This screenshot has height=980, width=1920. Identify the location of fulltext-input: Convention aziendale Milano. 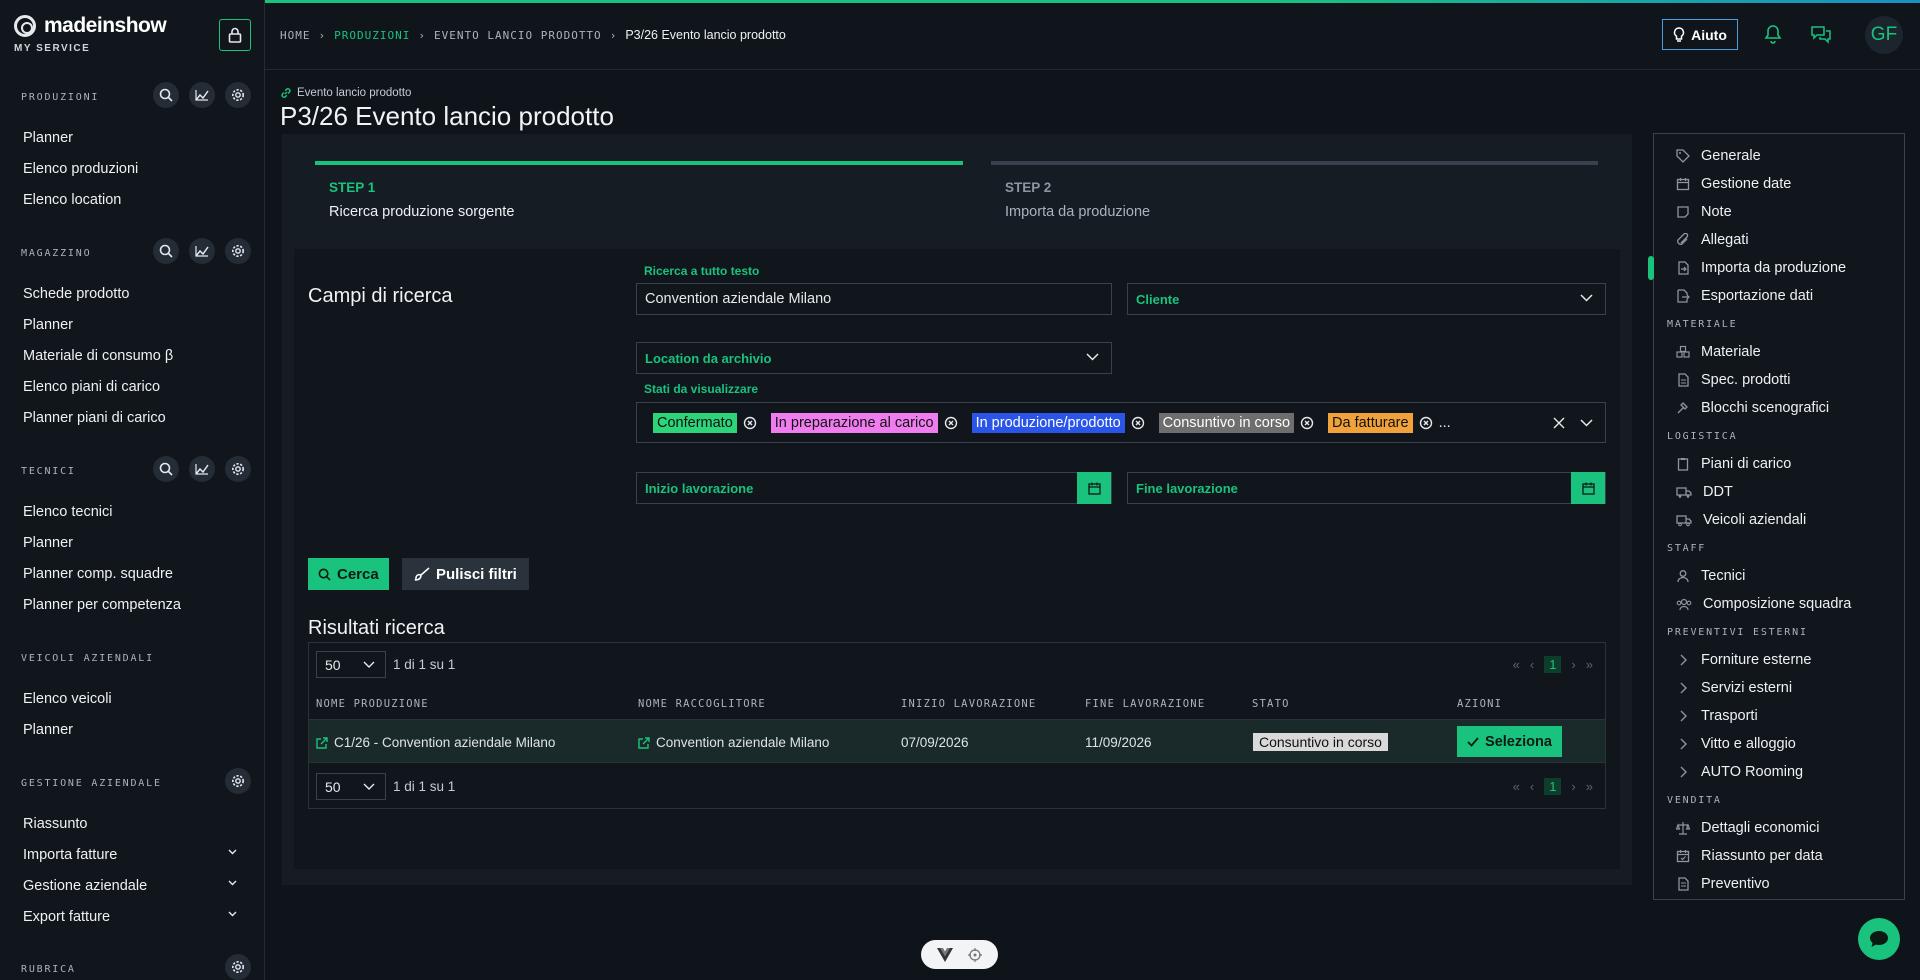
(874, 299).